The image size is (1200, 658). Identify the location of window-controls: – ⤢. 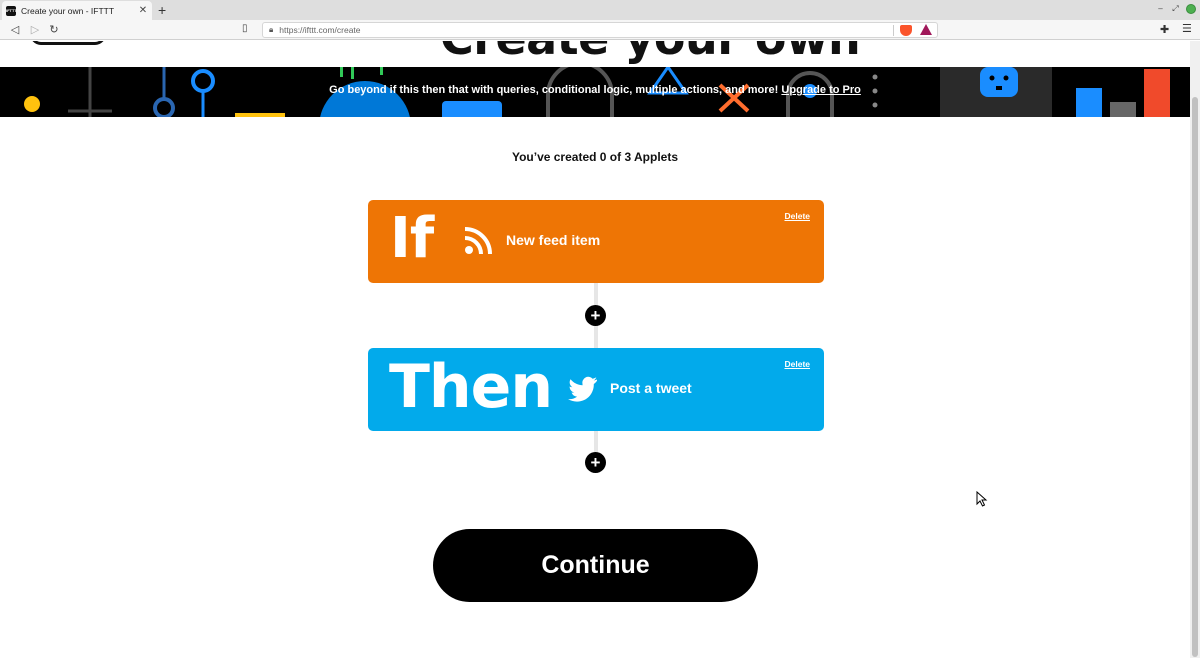
(1176, 9).